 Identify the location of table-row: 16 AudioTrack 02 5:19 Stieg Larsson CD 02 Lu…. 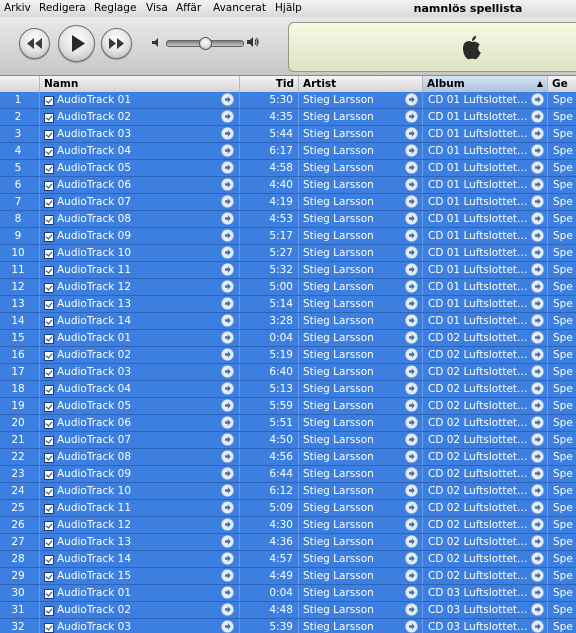
(288, 355).